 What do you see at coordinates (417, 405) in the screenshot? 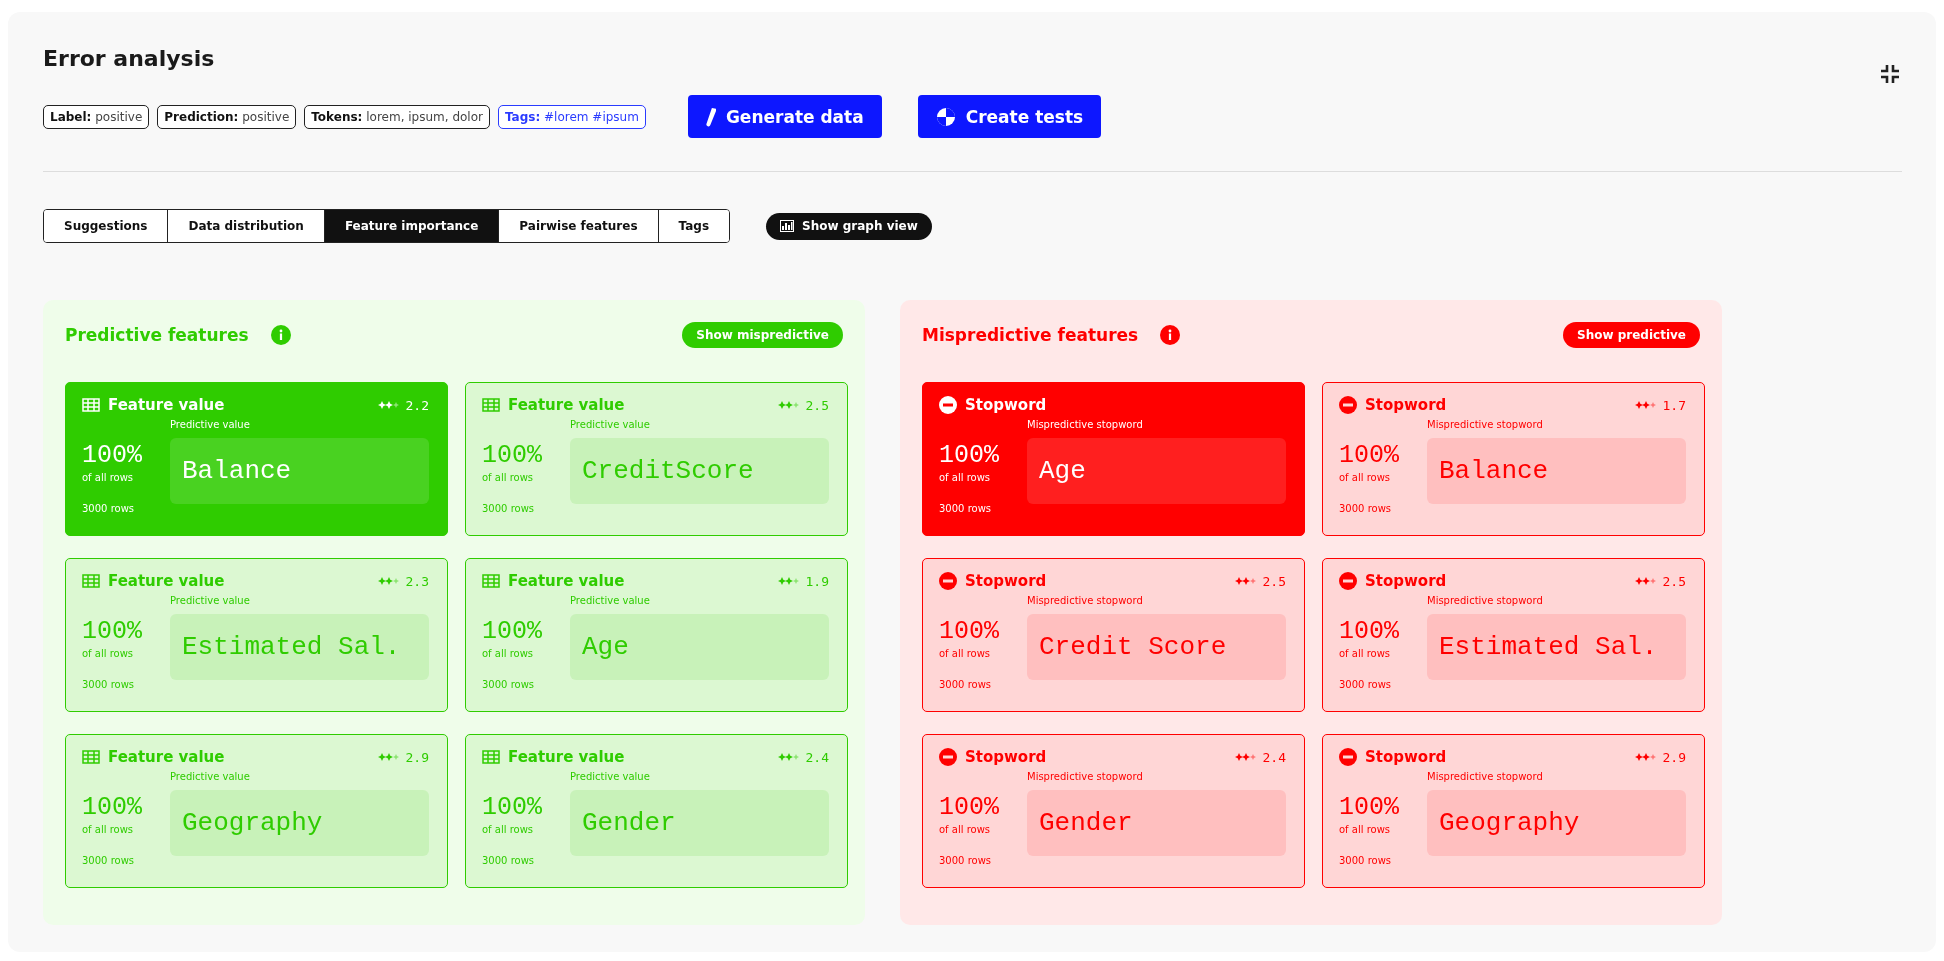
I see `importance-score: 2.2` at bounding box center [417, 405].